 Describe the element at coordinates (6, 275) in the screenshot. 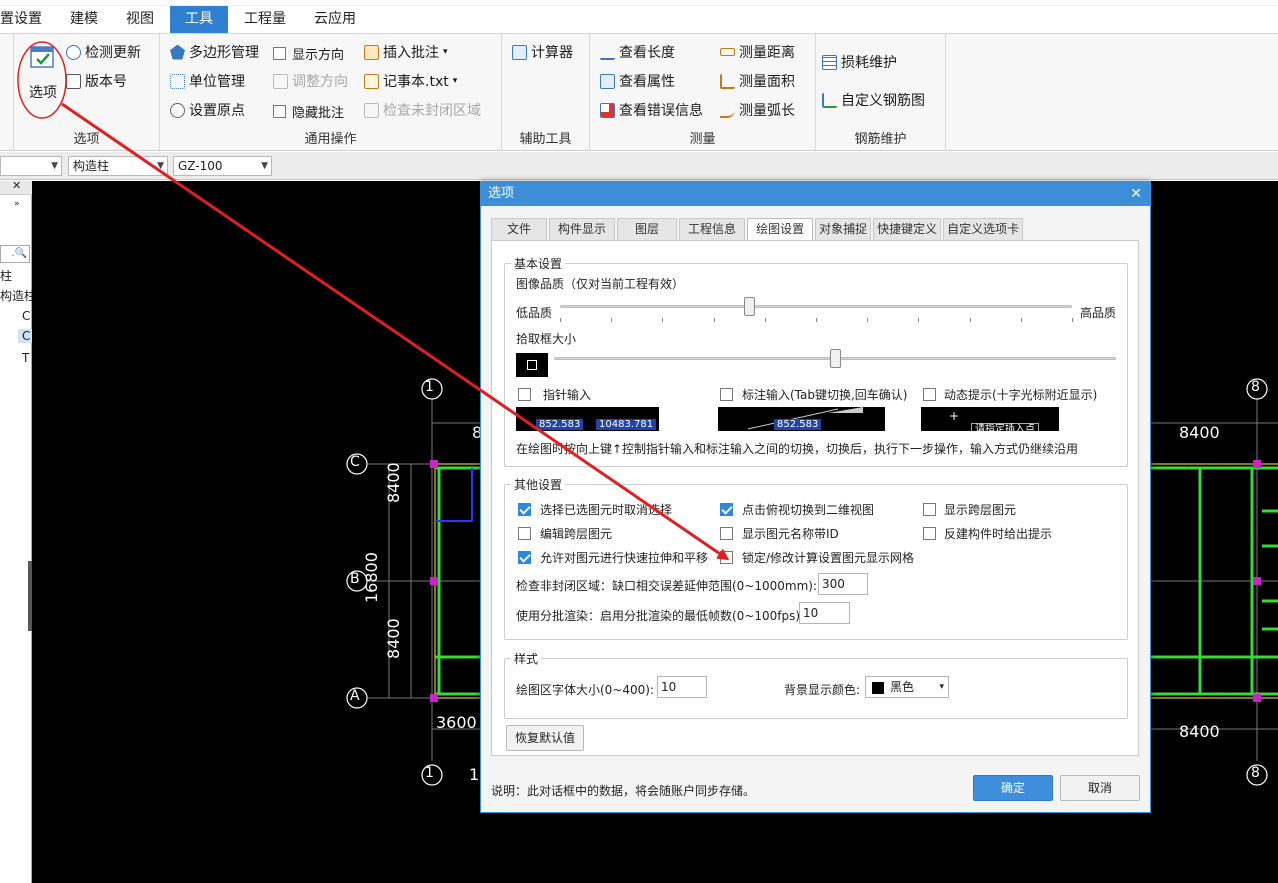

I see `tree-item: 柱` at that location.